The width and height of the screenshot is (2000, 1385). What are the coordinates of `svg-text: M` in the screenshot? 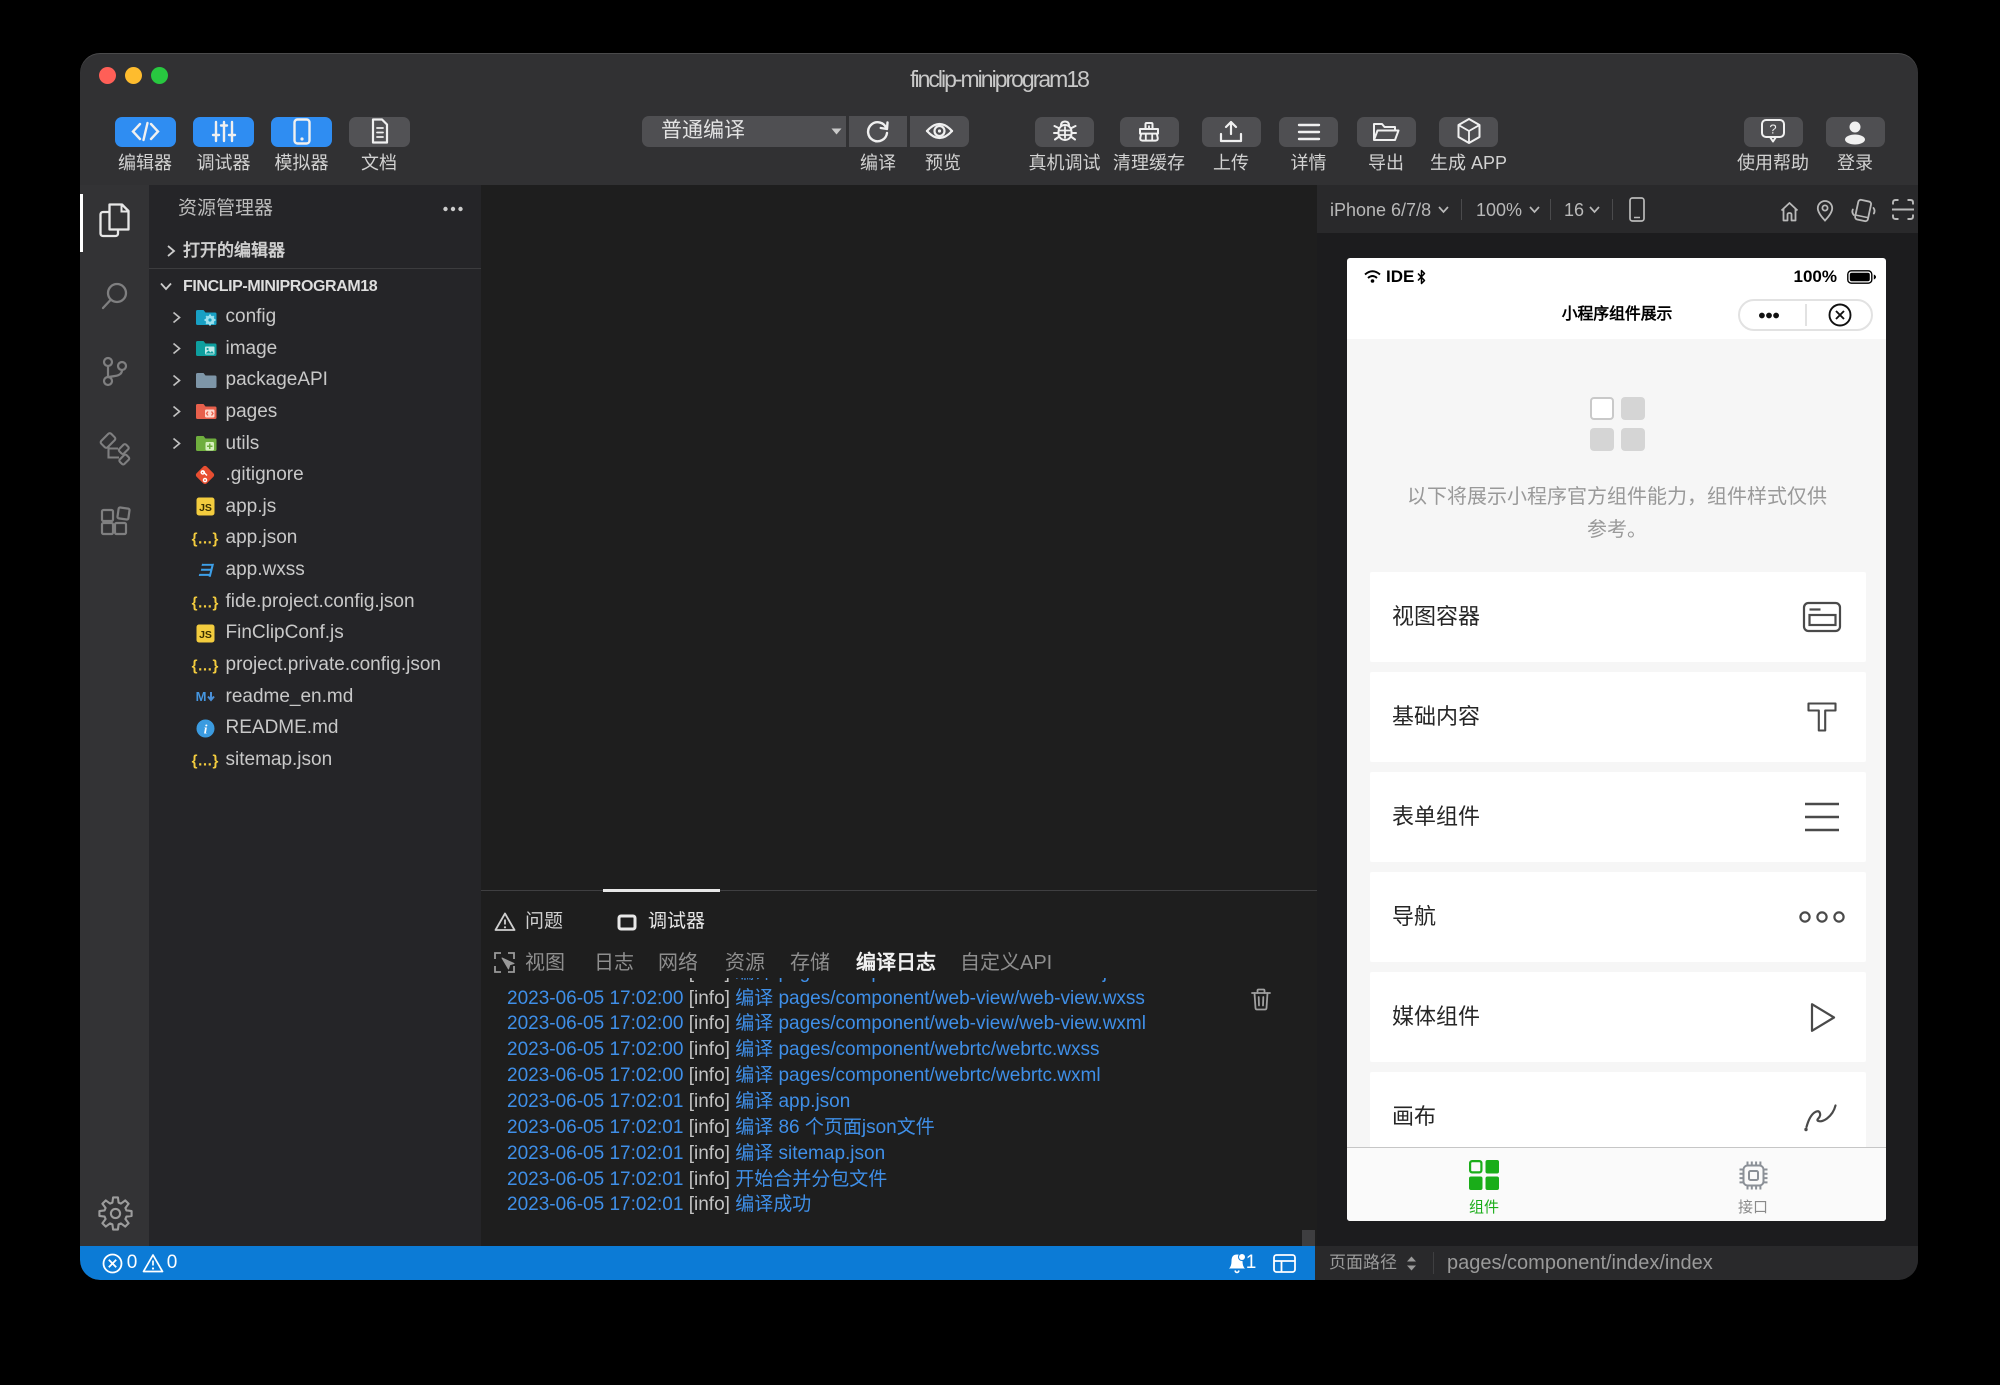 It's located at (201, 696).